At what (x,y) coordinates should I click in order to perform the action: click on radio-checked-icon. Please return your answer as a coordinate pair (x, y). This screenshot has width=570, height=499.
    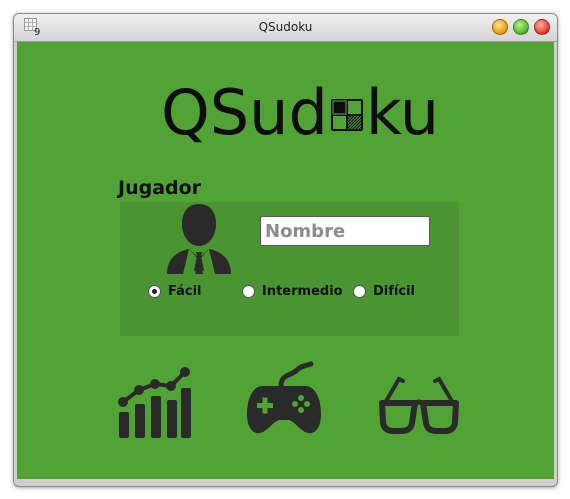
    Looking at the image, I should click on (154, 291).